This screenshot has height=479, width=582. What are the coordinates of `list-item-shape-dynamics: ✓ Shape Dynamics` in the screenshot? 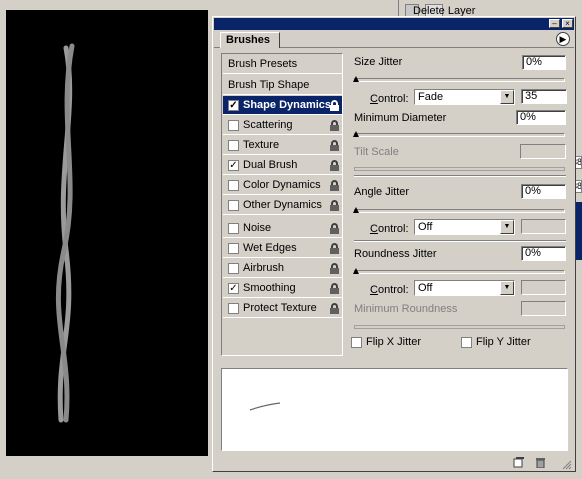 It's located at (282, 105).